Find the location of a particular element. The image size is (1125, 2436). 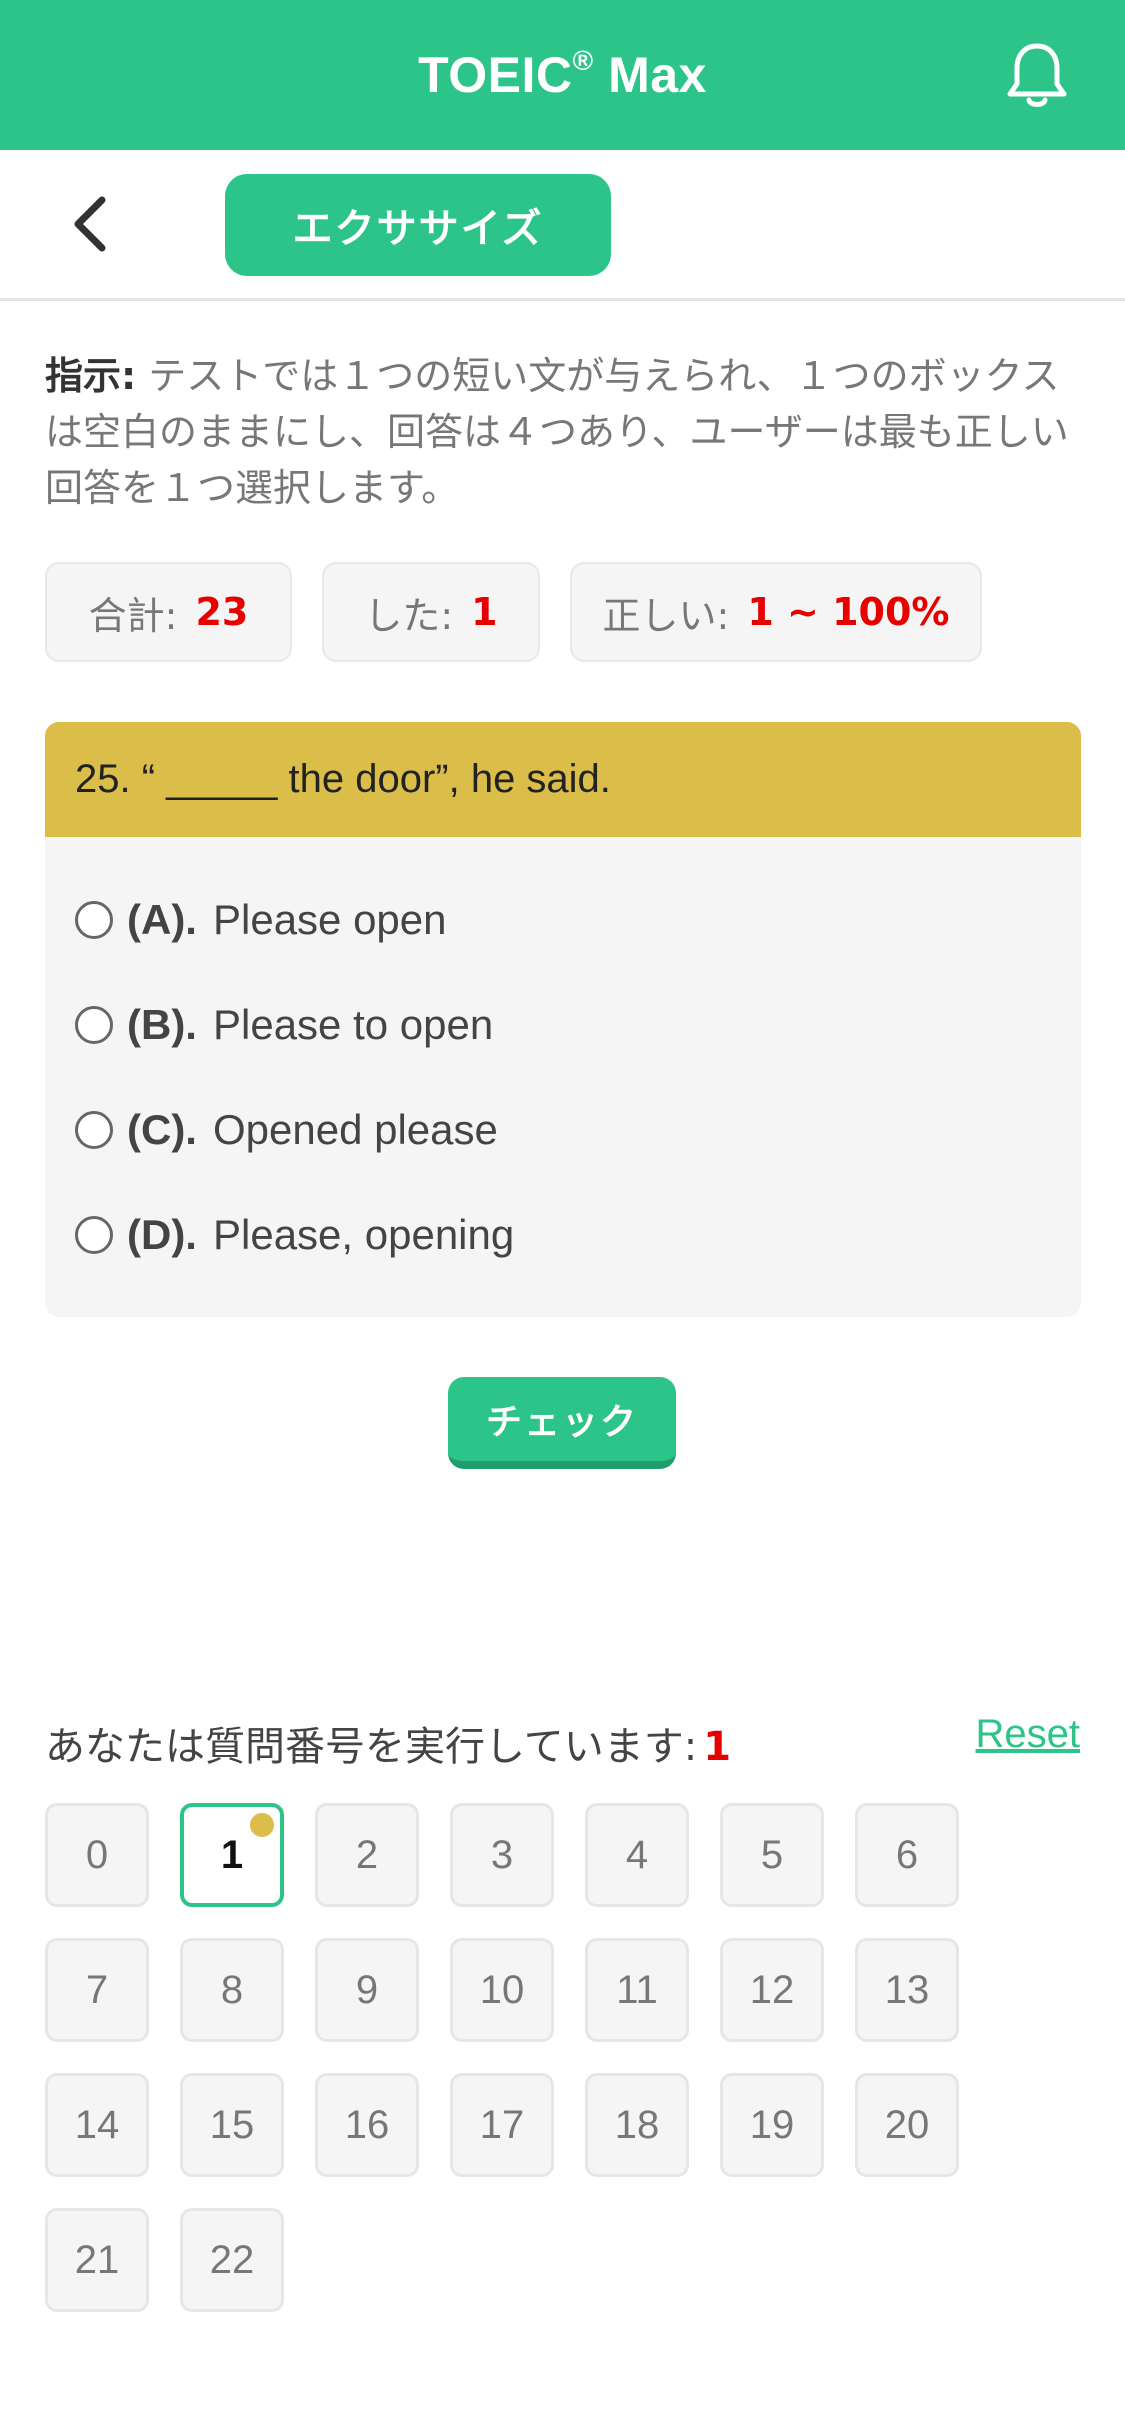

sub-navigation: エクササイズ is located at coordinates (562, 225).